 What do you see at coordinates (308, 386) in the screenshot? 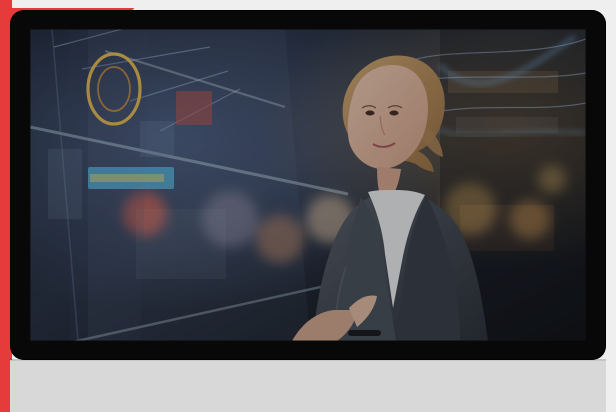
I see `caption-panel` at bounding box center [308, 386].